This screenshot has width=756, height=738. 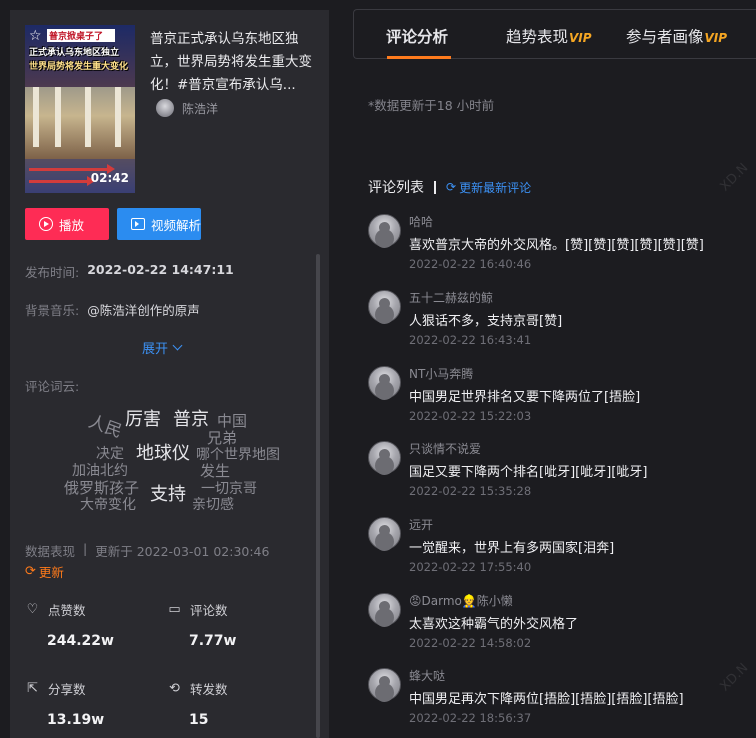 I want to click on thumbnail-caption-1: 普京掀桌子了, so click(x=81, y=35).